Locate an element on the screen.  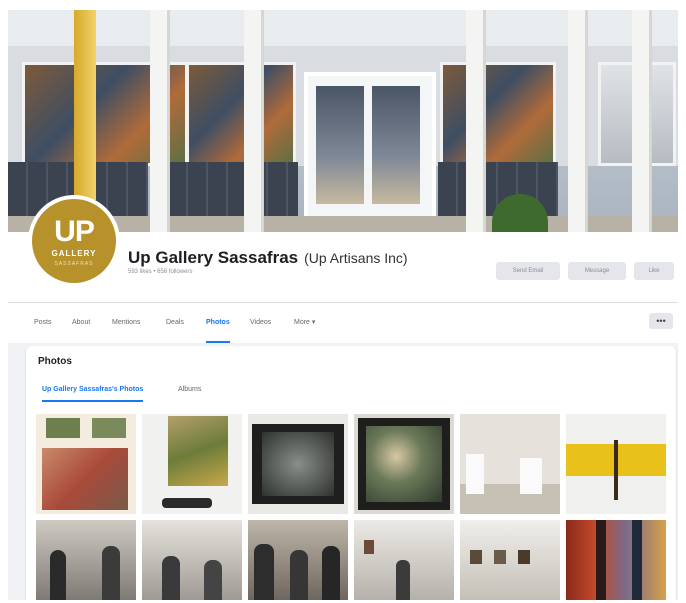
send-email-button: Send Email is located at coordinates (528, 271).